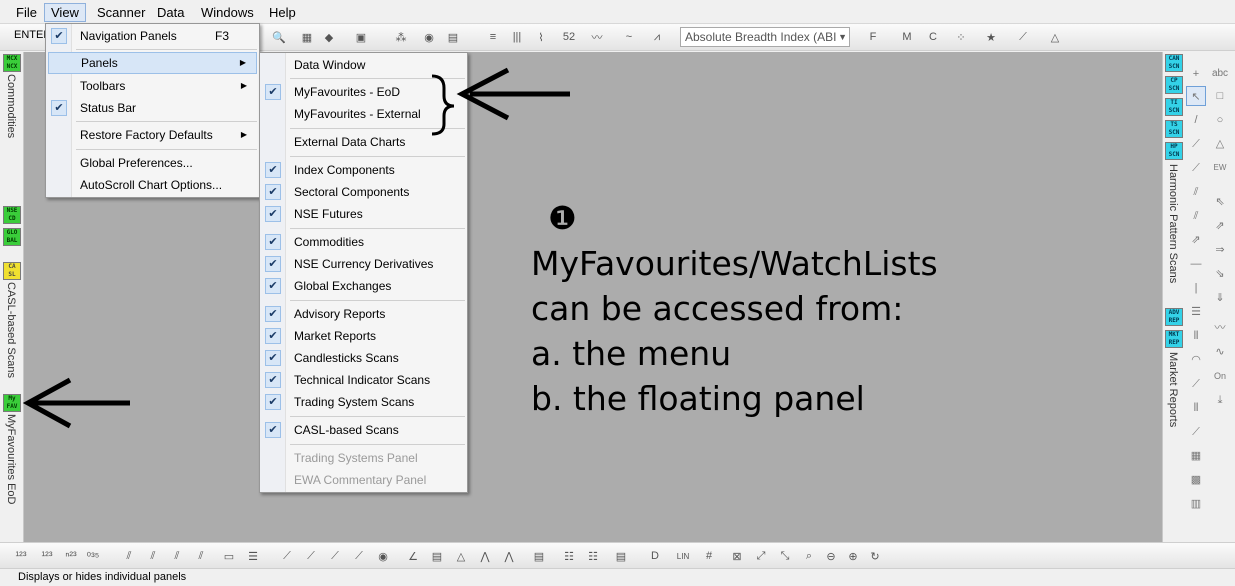 This screenshot has height=586, width=1235. I want to click on annotation-line-4: b. the floating panel, so click(698, 398).